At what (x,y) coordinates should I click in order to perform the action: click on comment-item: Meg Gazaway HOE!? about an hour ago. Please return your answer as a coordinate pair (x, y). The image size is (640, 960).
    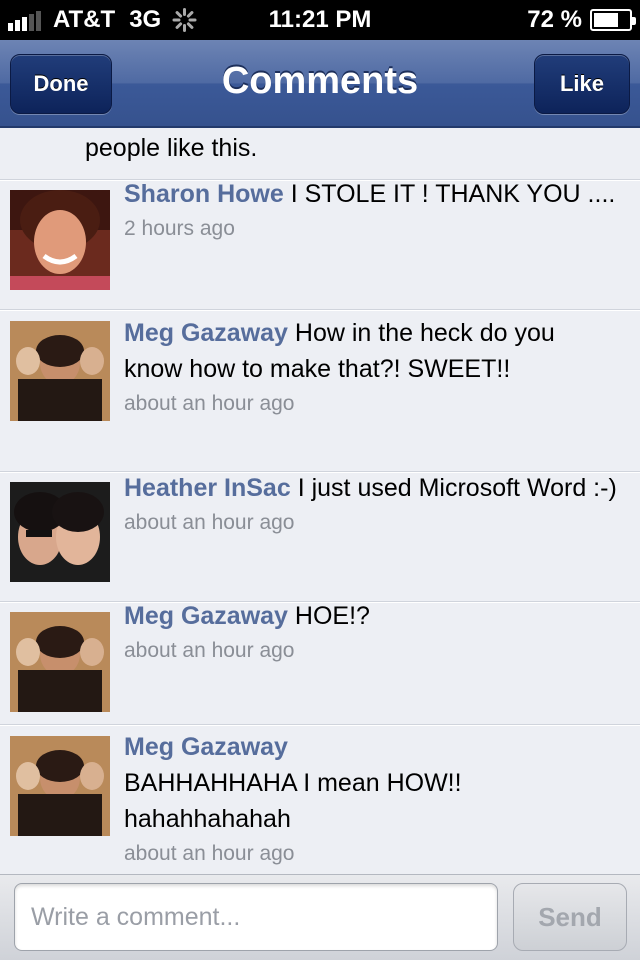
    Looking at the image, I should click on (320, 663).